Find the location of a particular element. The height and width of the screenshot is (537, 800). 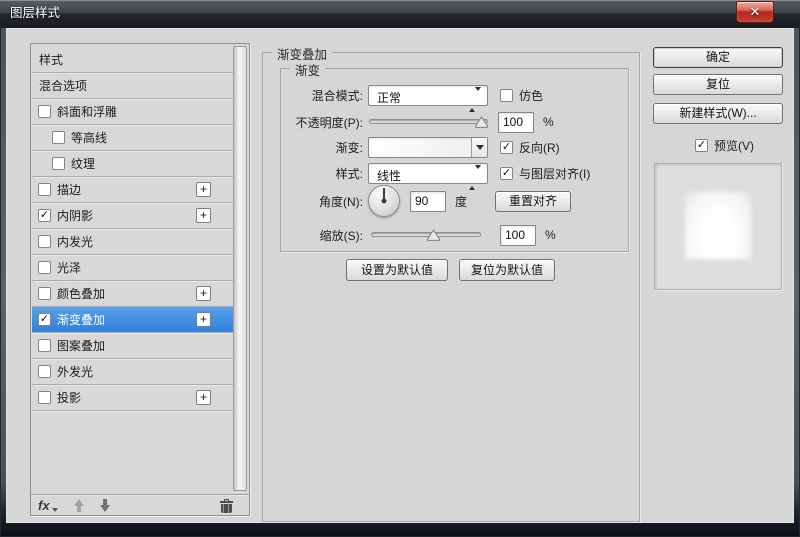

opacity-unit: % is located at coordinates (548, 122).